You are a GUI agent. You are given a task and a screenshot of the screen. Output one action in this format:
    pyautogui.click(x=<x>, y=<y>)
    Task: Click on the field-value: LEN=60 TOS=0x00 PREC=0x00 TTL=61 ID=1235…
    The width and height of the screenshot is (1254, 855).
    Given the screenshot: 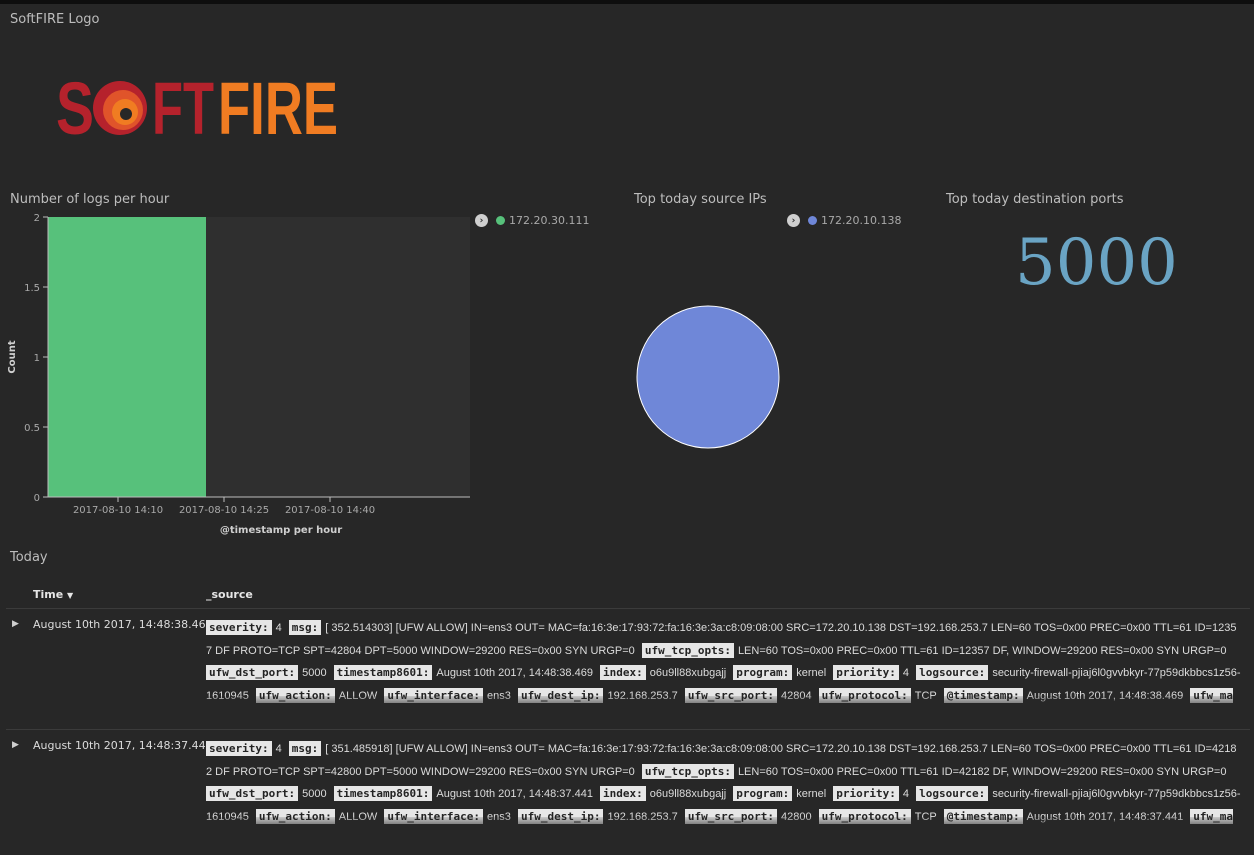 What is the action you would take?
    pyautogui.click(x=982, y=650)
    